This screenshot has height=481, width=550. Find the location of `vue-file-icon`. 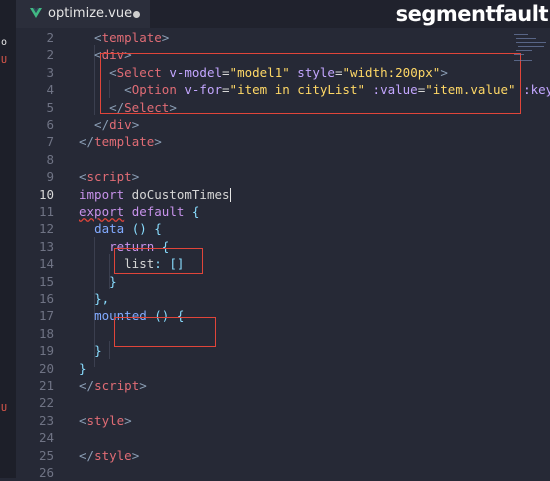

vue-file-icon is located at coordinates (36, 13).